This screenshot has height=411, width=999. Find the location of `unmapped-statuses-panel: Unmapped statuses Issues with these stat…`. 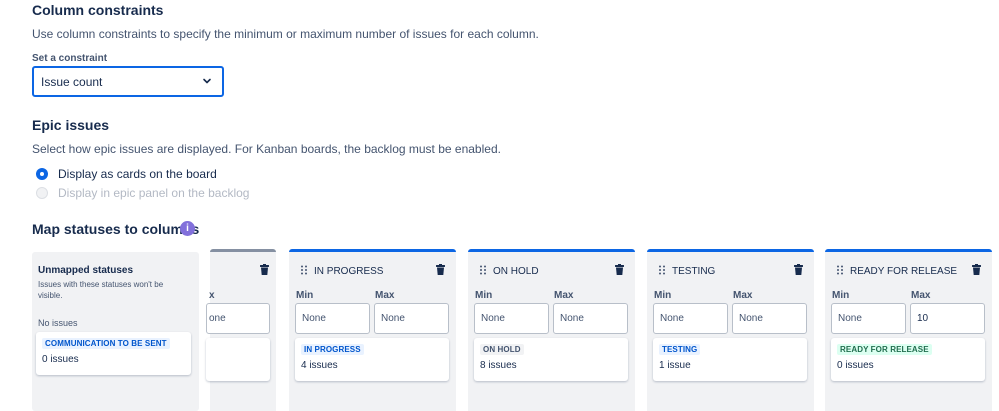

unmapped-statuses-panel: Unmapped statuses Issues with these stat… is located at coordinates (115, 331).